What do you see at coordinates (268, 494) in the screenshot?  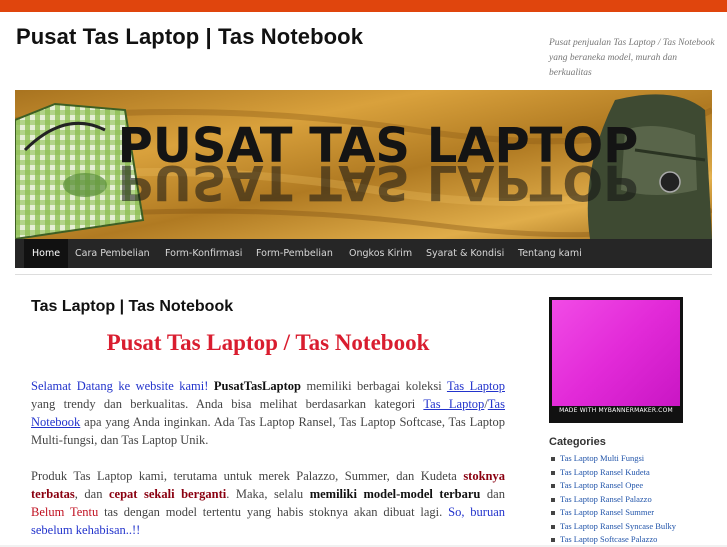 I see `text-fragment: . Maka, selalu` at bounding box center [268, 494].